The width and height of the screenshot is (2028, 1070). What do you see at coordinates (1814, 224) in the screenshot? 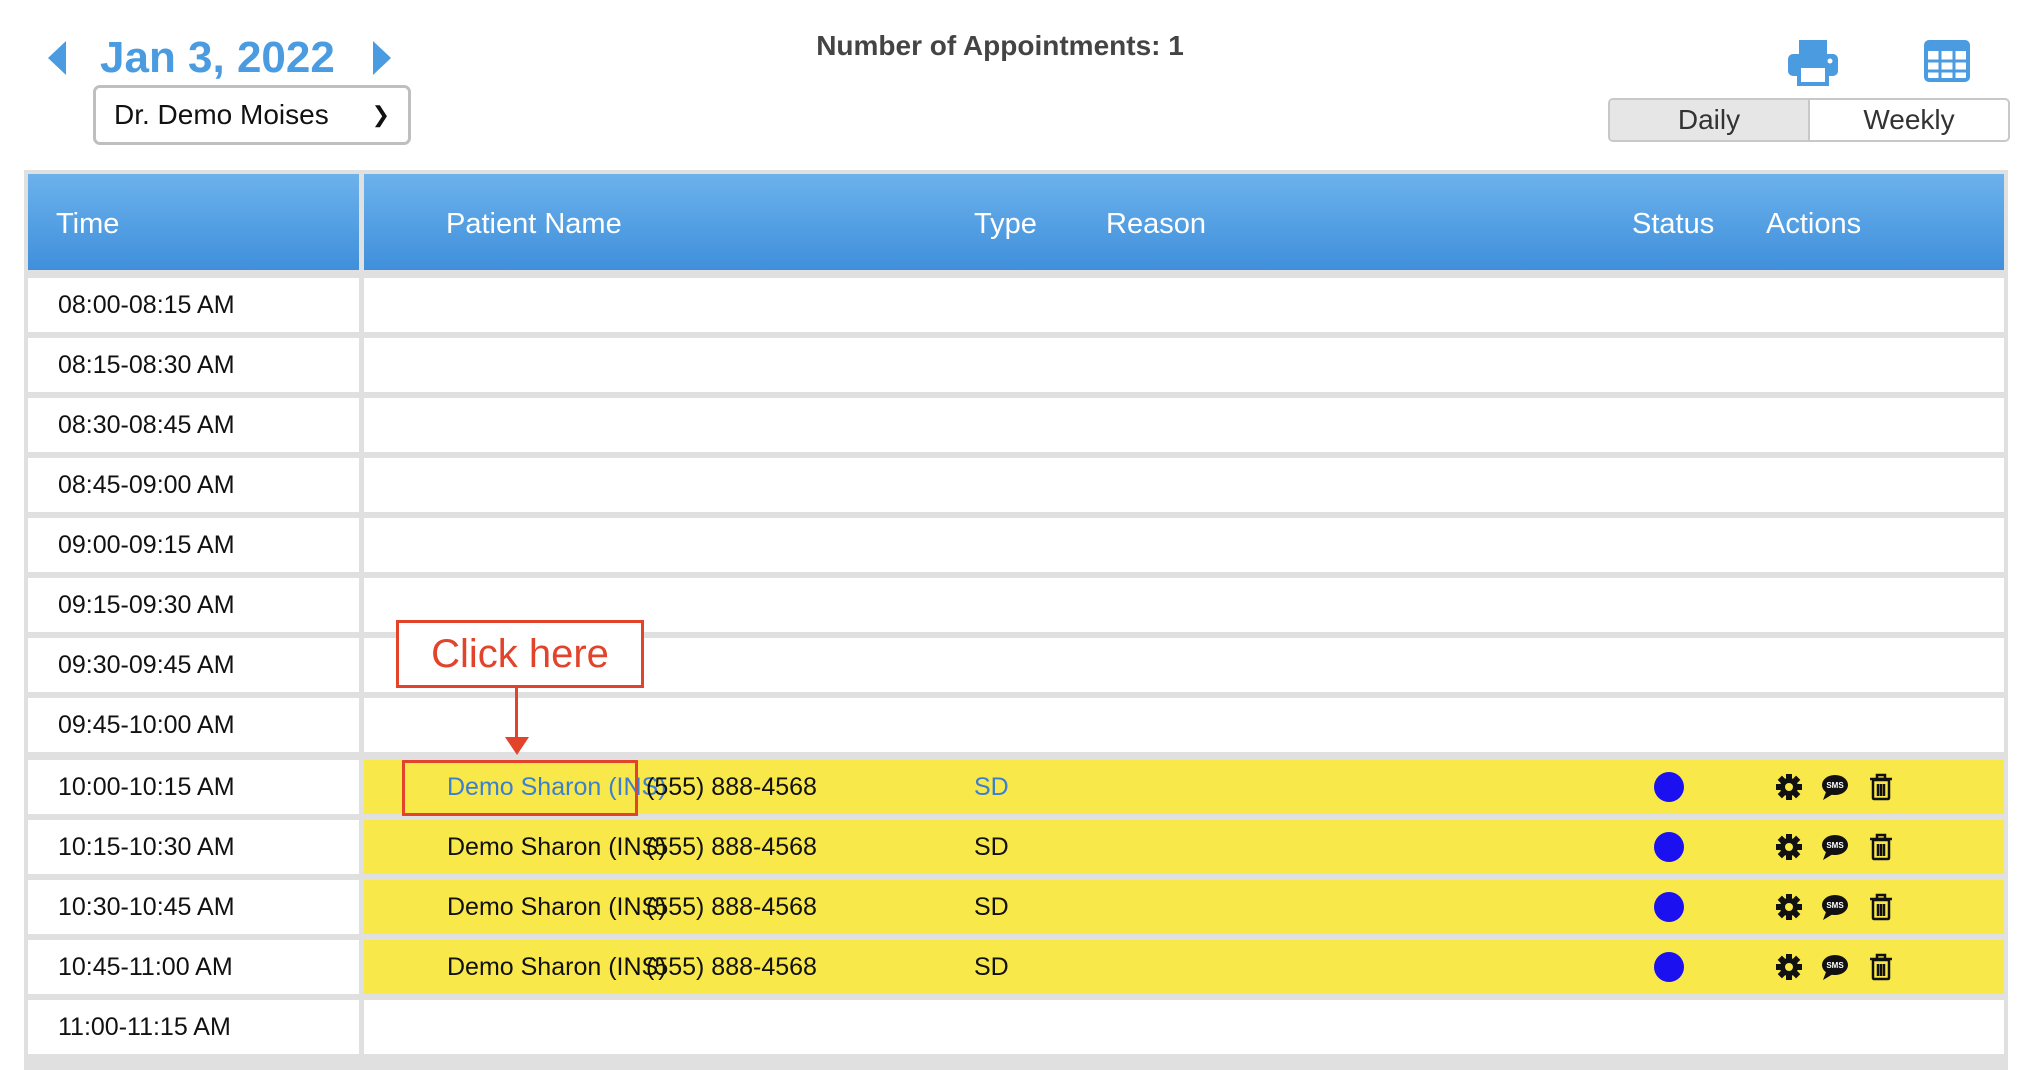
I see `actions-header-label: Actions` at bounding box center [1814, 224].